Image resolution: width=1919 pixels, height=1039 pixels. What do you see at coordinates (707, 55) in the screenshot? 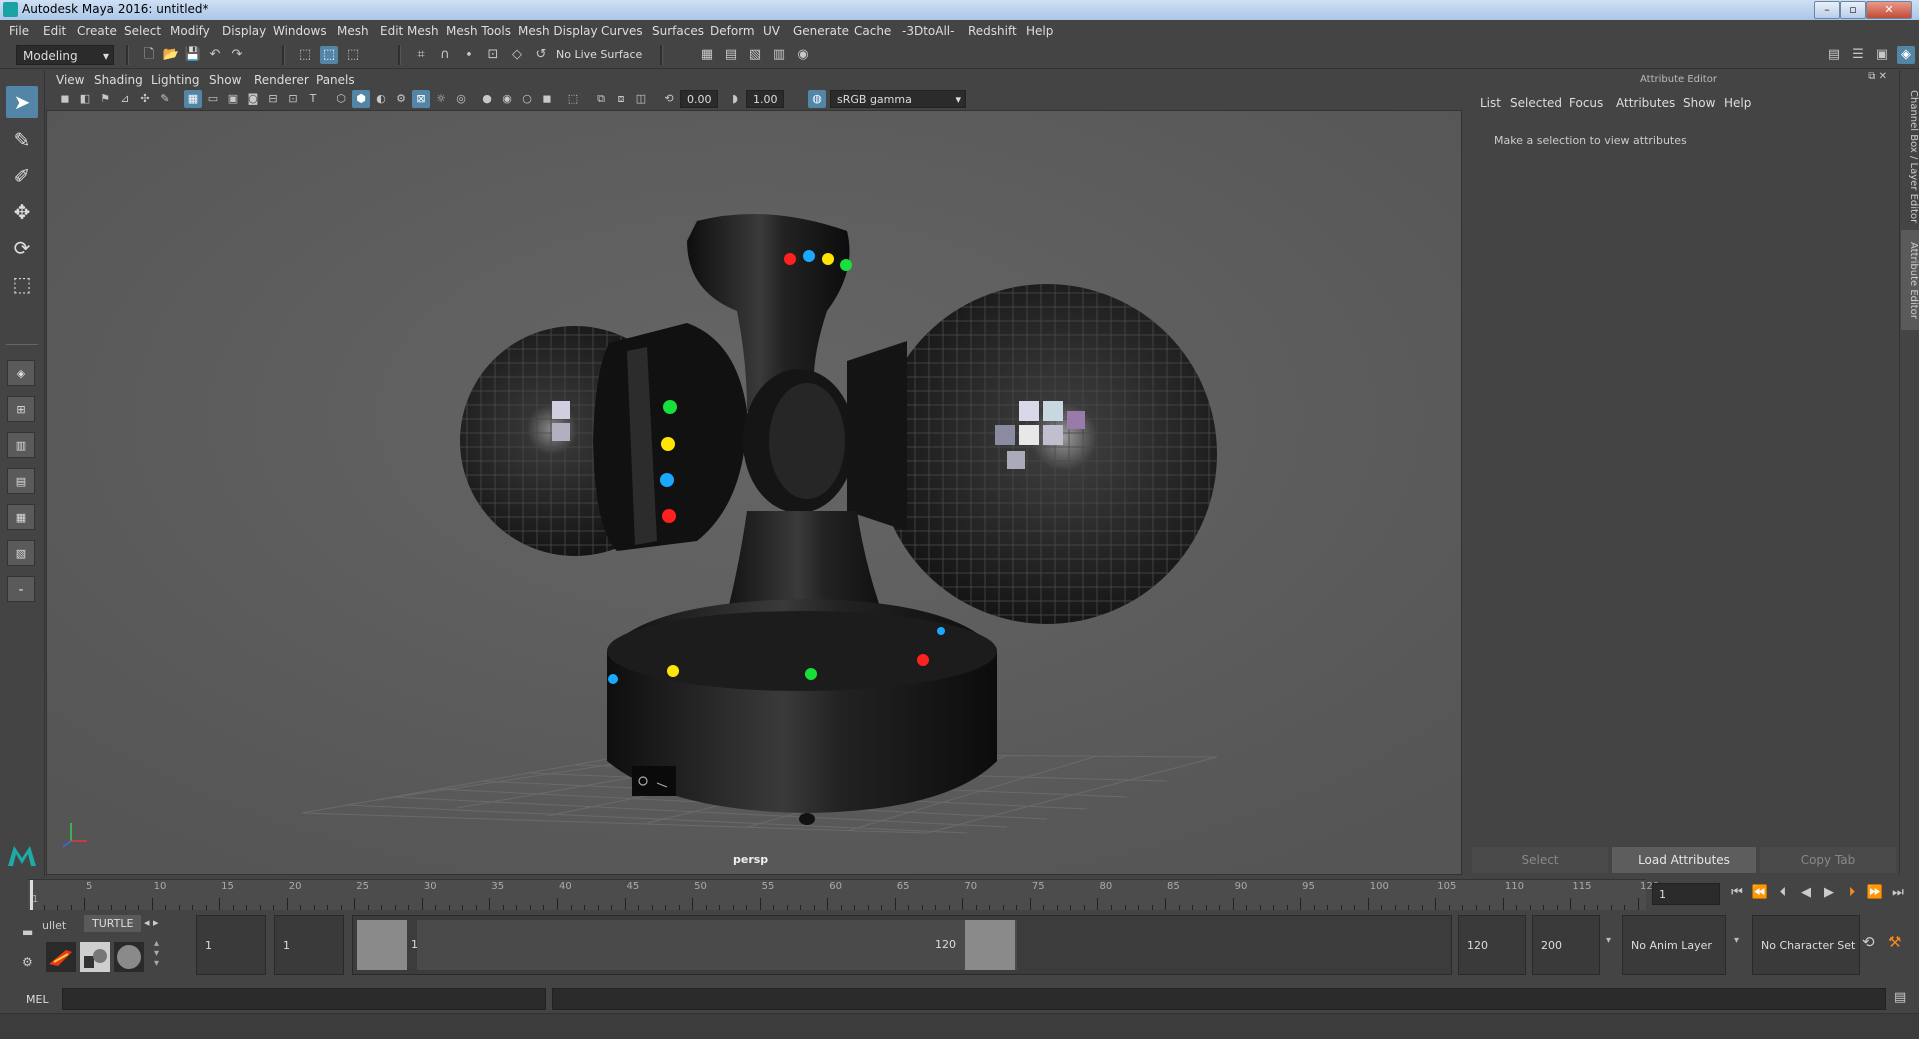
I see `render-view-icon: ▦` at bounding box center [707, 55].